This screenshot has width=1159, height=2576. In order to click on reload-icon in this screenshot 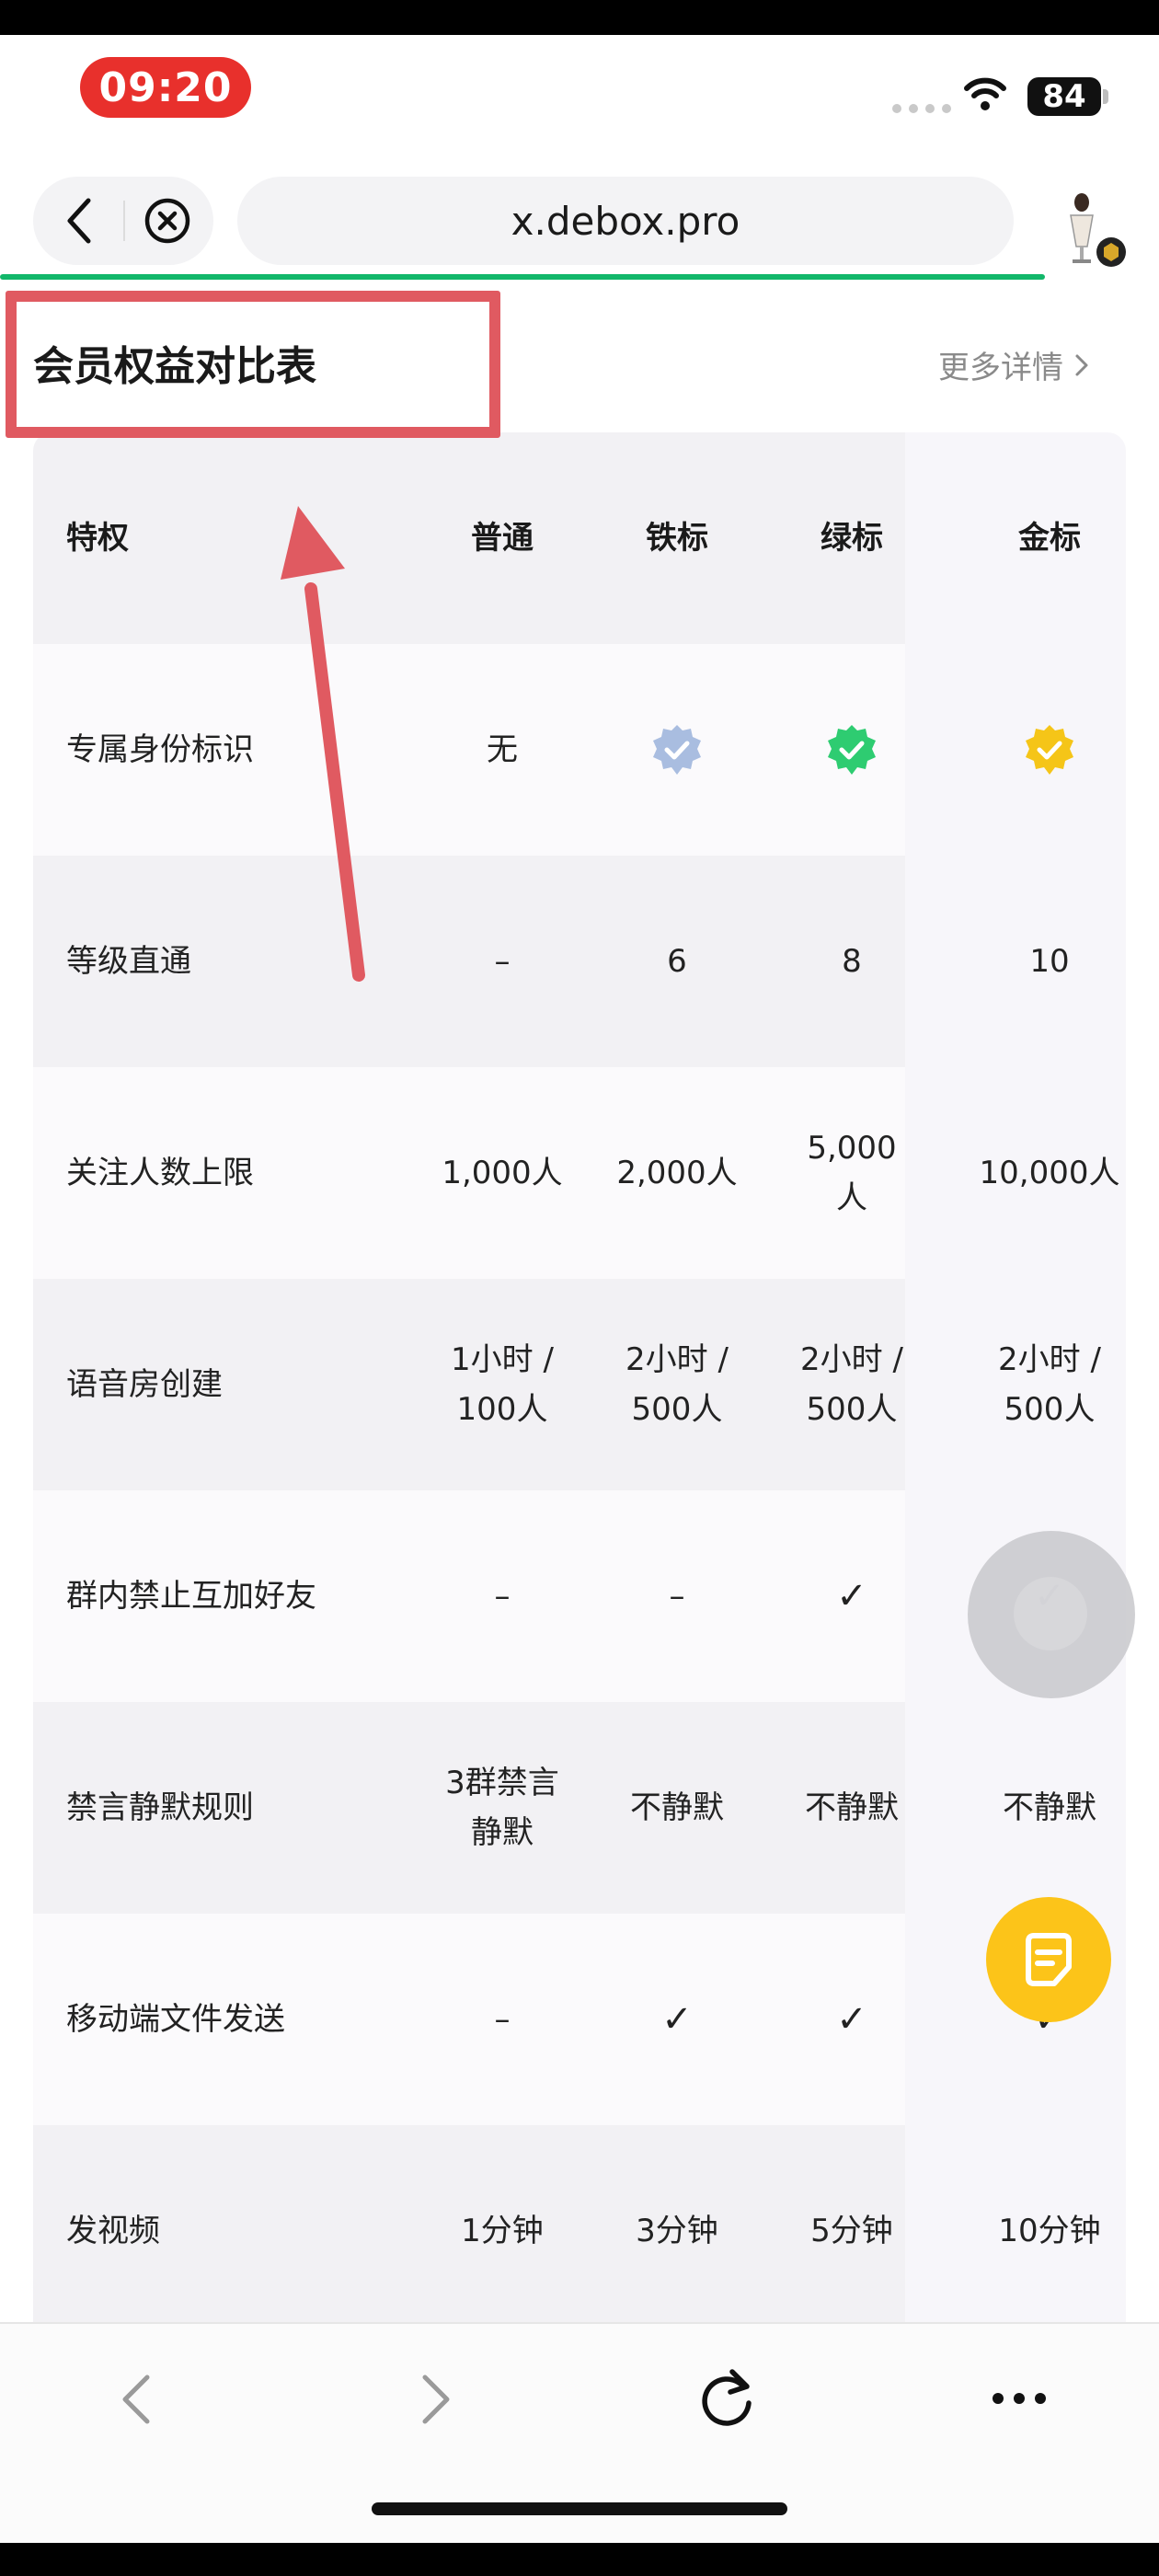, I will do `click(727, 2399)`.